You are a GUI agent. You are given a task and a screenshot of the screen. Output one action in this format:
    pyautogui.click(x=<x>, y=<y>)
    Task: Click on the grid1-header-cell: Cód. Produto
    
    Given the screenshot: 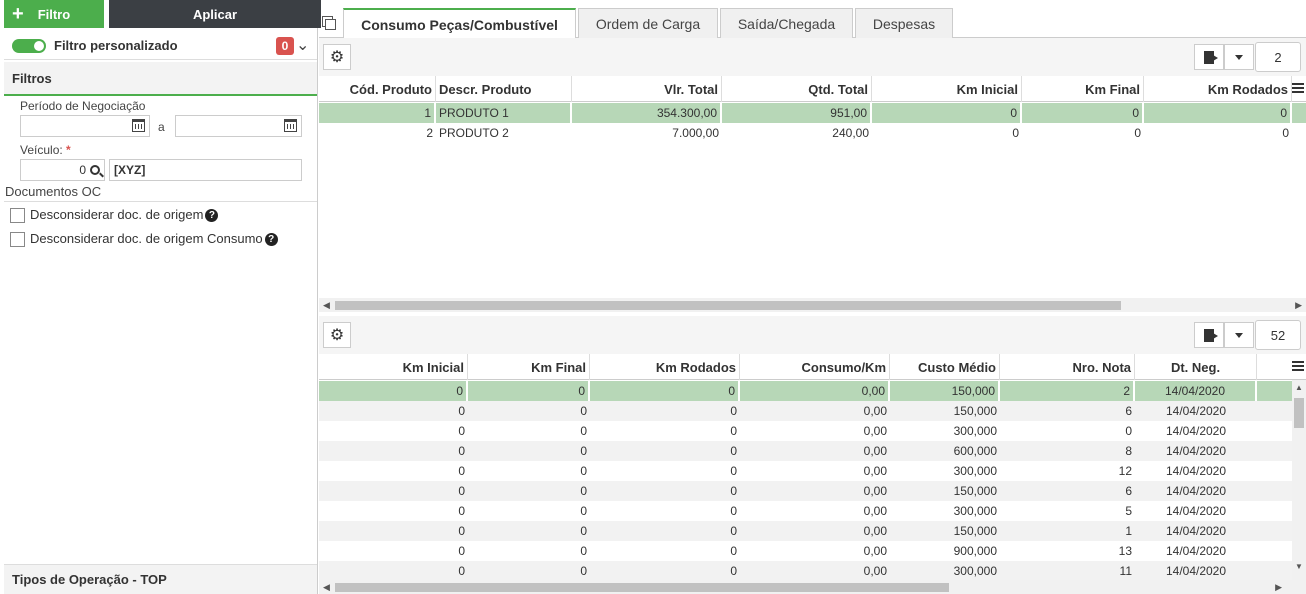 What is the action you would take?
    pyautogui.click(x=377, y=89)
    